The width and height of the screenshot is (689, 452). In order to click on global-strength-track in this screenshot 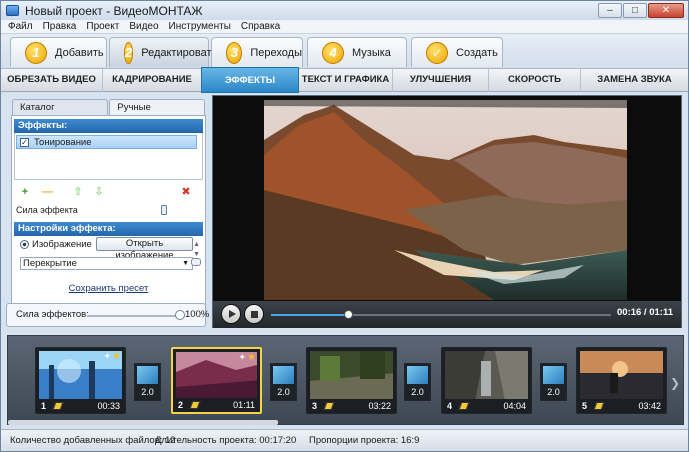, I will do `click(134, 316)`.